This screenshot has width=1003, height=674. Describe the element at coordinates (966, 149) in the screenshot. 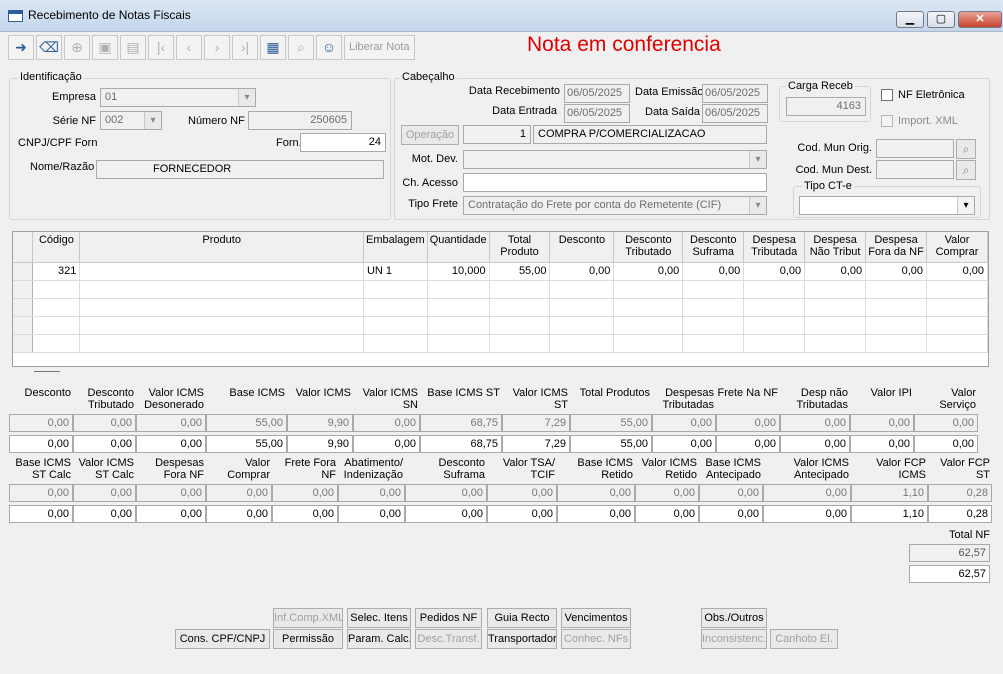

I see `cod-mun-orig-search-icon: ⌕` at that location.